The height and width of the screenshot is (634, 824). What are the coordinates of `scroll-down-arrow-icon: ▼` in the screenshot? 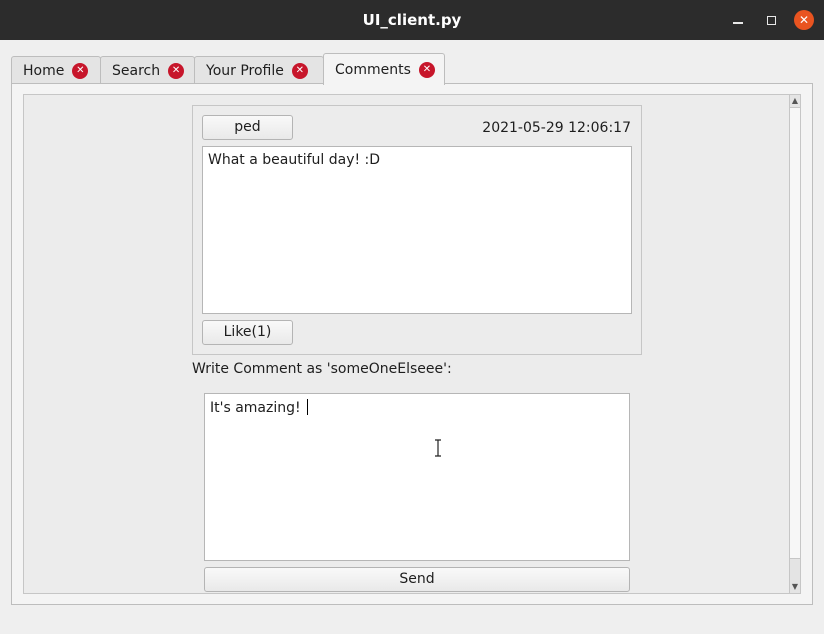 It's located at (795, 587).